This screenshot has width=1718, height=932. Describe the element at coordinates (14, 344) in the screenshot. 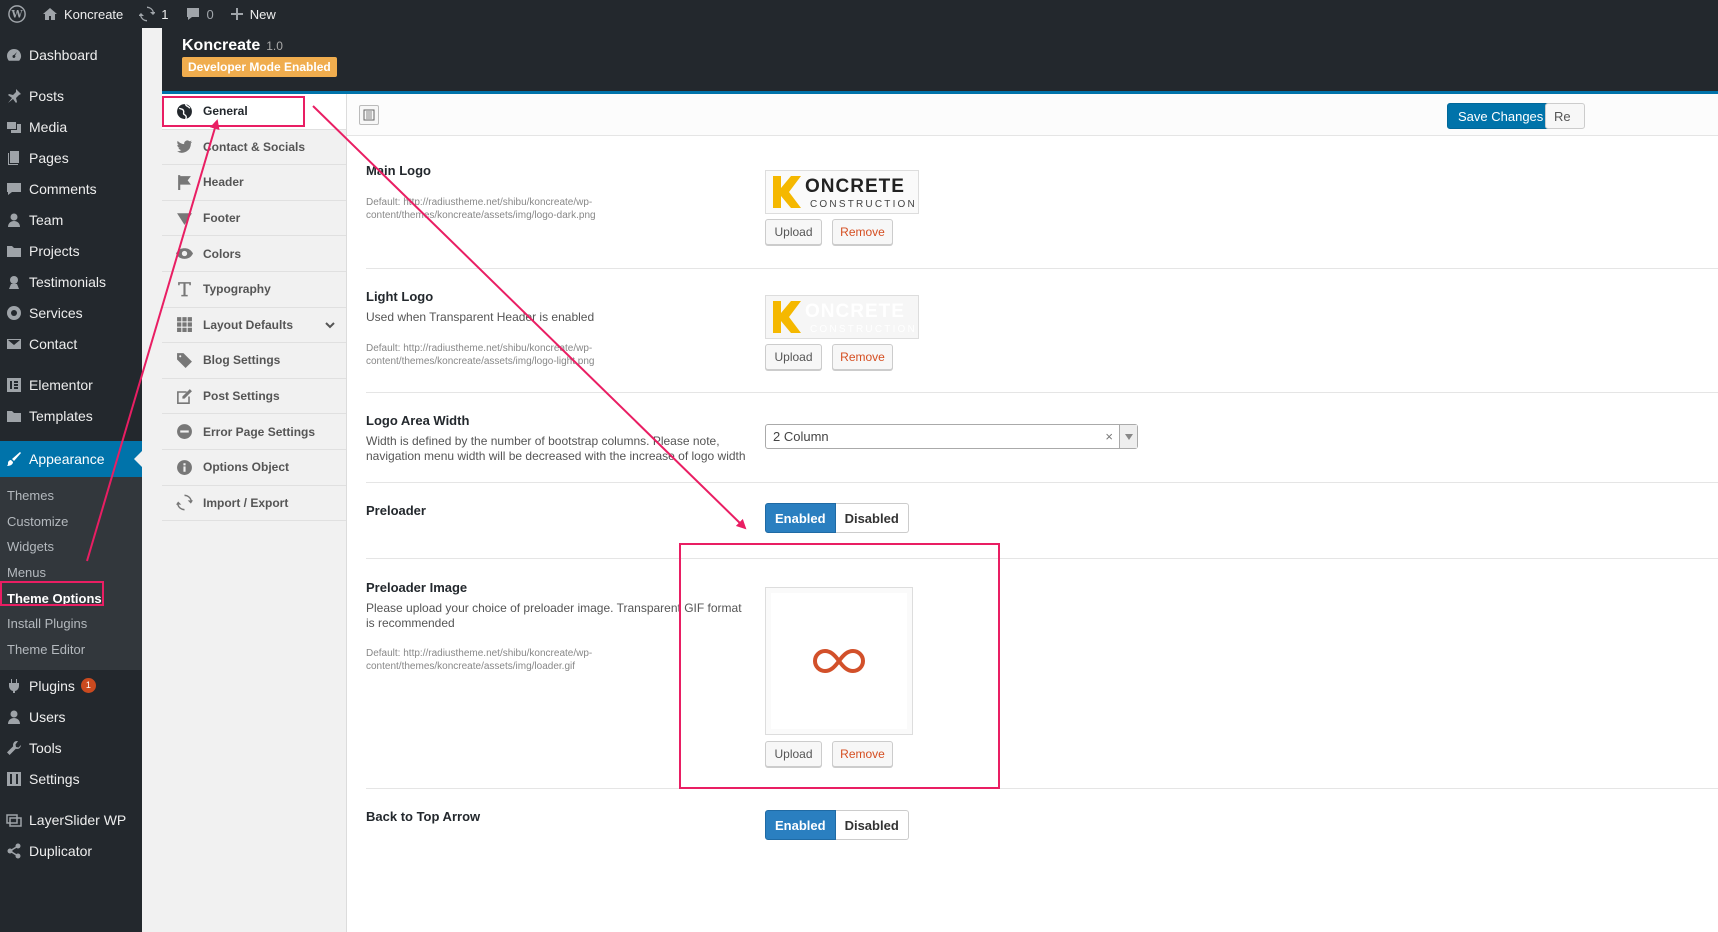

I see `mail-icon` at that location.